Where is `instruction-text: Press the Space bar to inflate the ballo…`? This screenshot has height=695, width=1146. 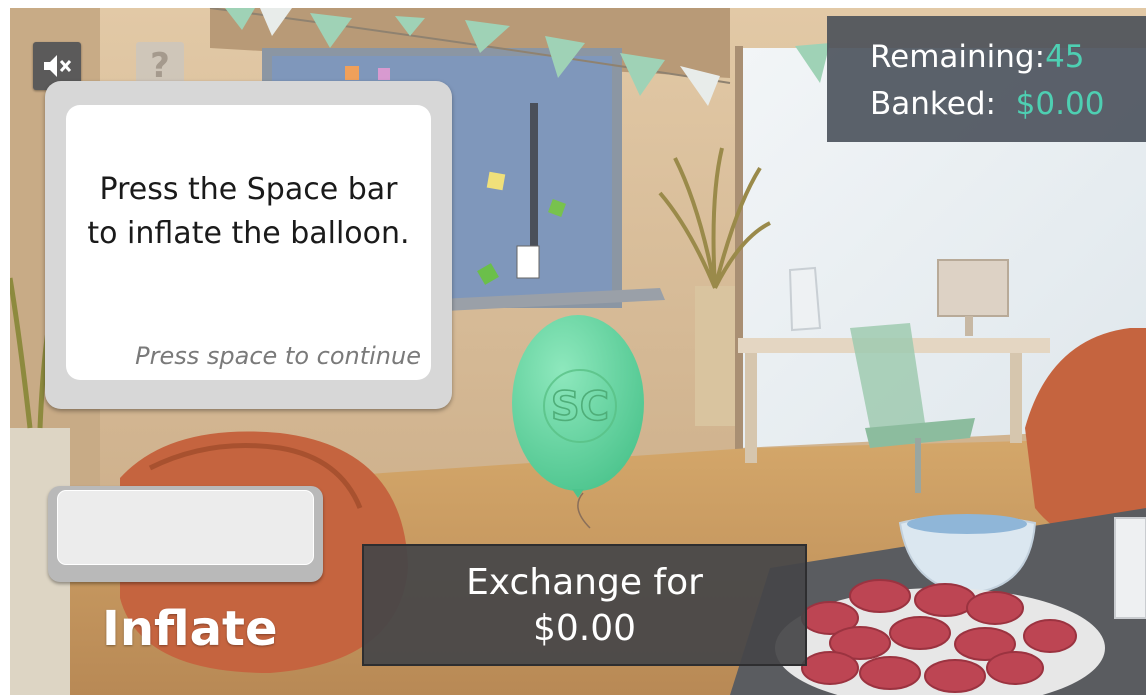
instruction-text: Press the Space bar to inflate the ballo… is located at coordinates (248, 211).